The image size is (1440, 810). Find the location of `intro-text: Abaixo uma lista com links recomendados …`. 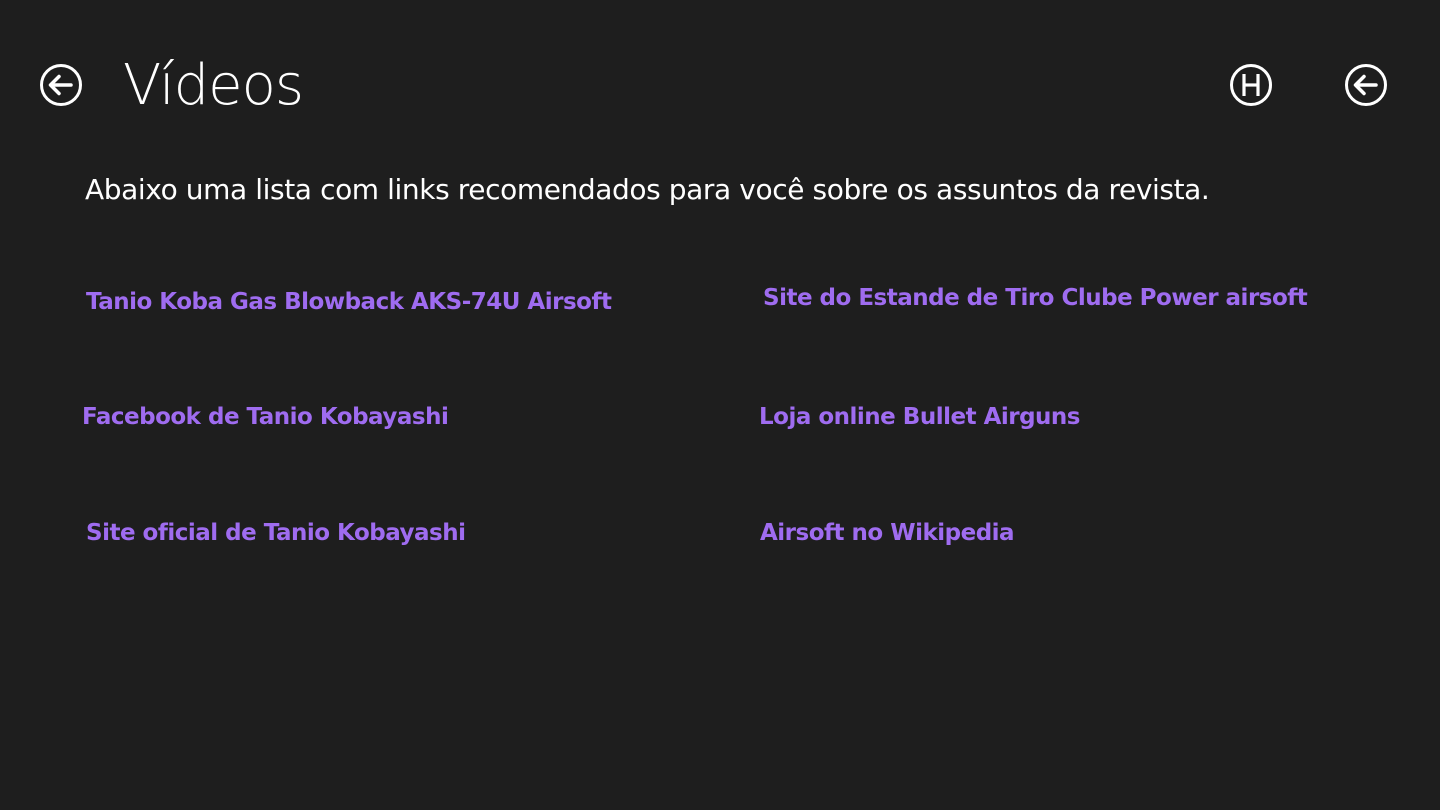

intro-text: Abaixo uma lista com links recomendados … is located at coordinates (647, 189).